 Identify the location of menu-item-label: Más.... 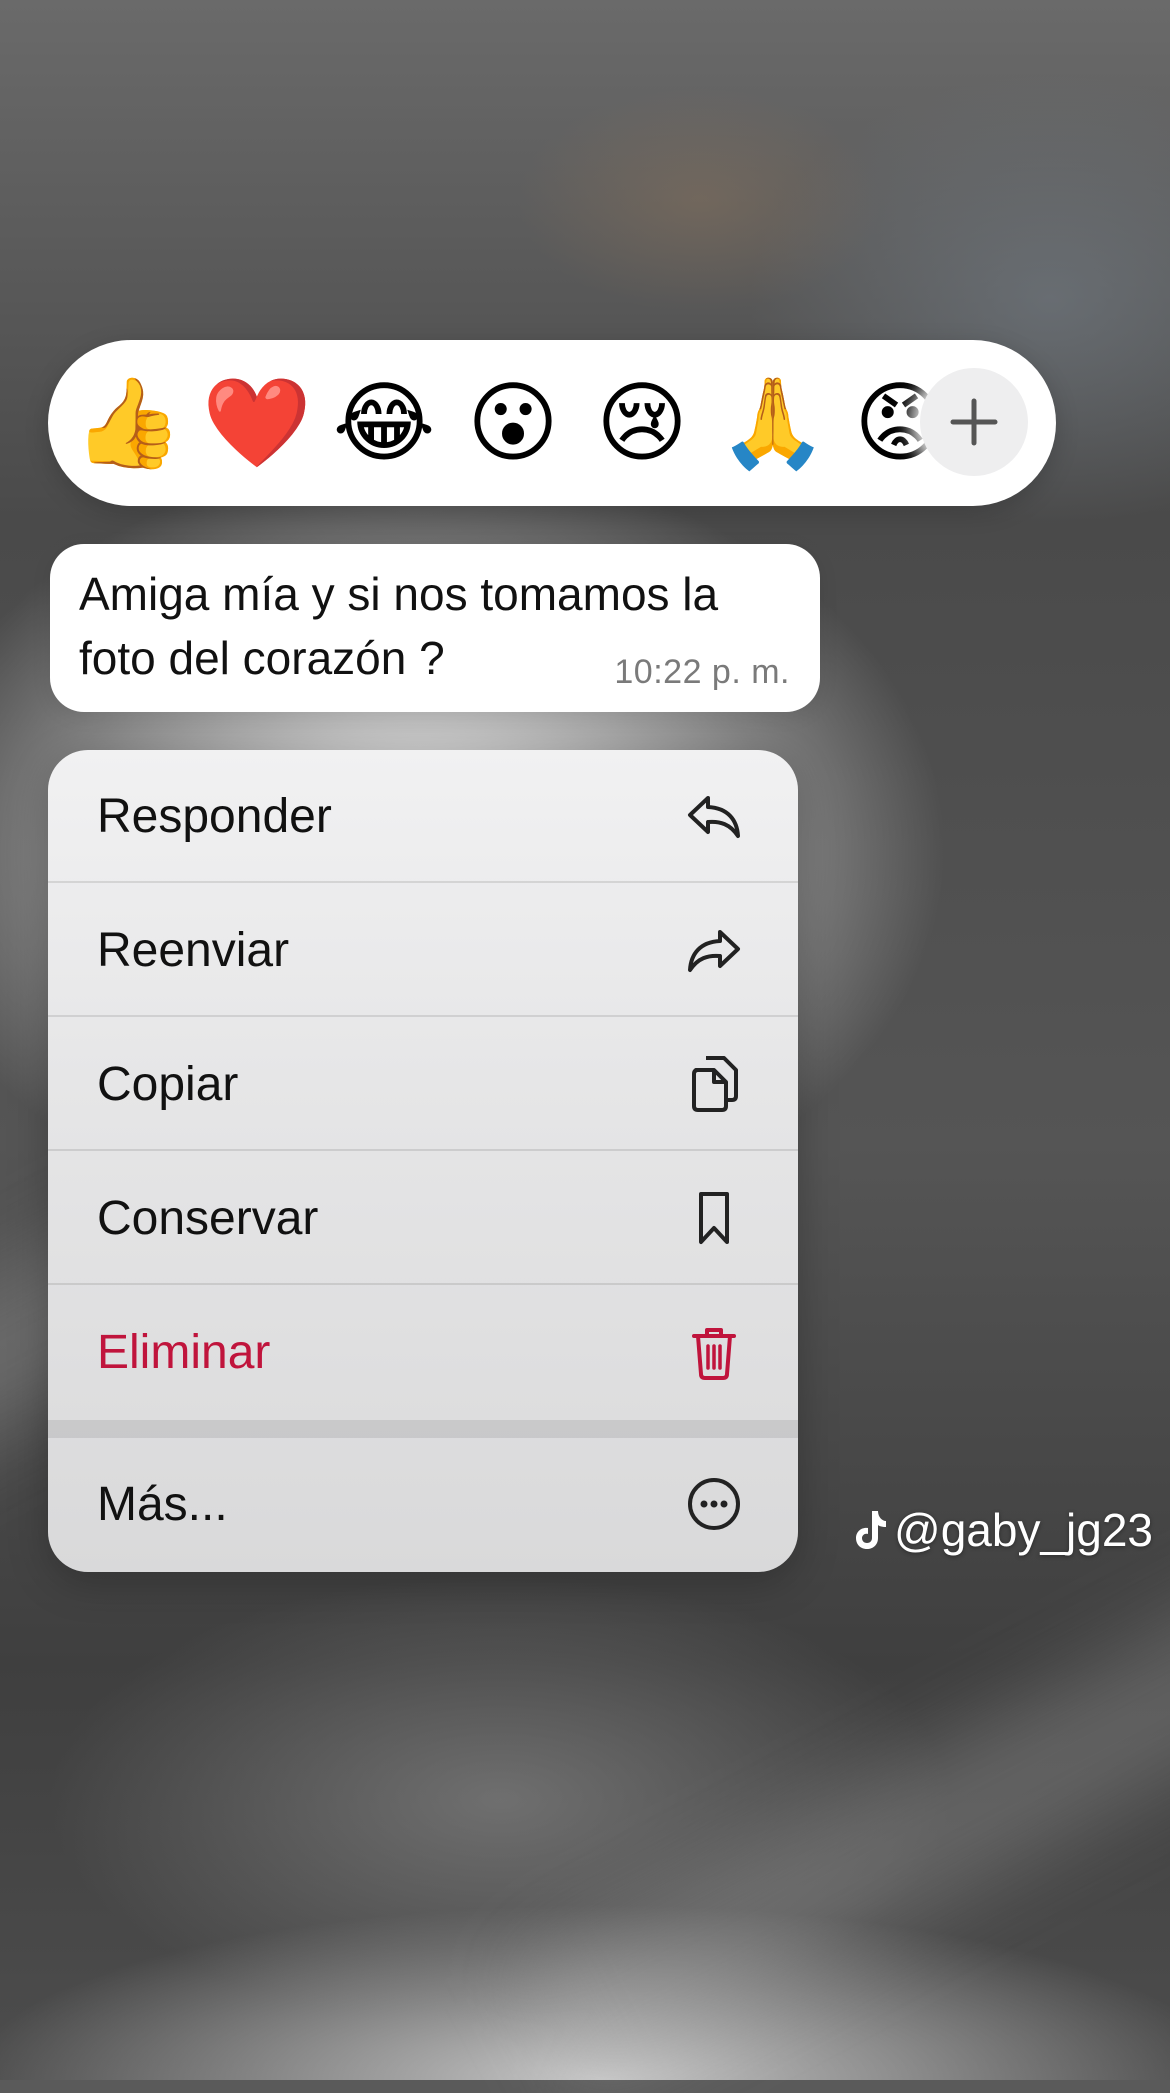
(162, 1504).